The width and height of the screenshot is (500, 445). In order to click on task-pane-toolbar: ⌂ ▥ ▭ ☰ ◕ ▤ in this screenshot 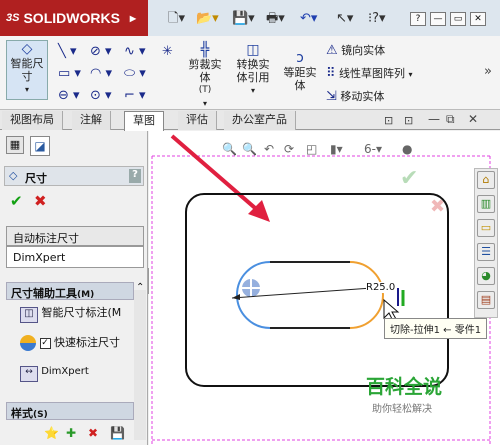, I will do `click(486, 243)`.